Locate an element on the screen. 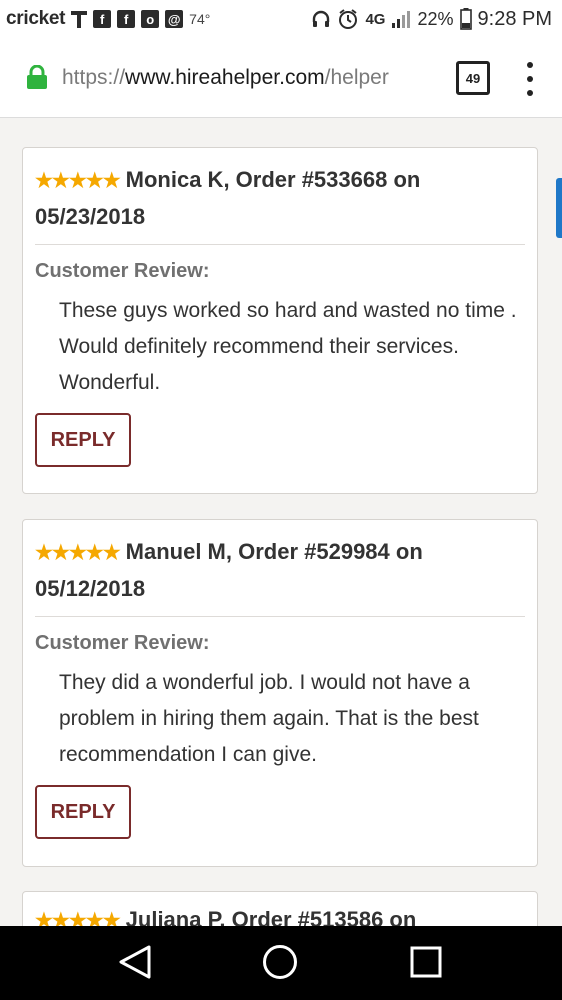 The height and width of the screenshot is (1000, 562). carrier-t-icon is located at coordinates (79, 19).